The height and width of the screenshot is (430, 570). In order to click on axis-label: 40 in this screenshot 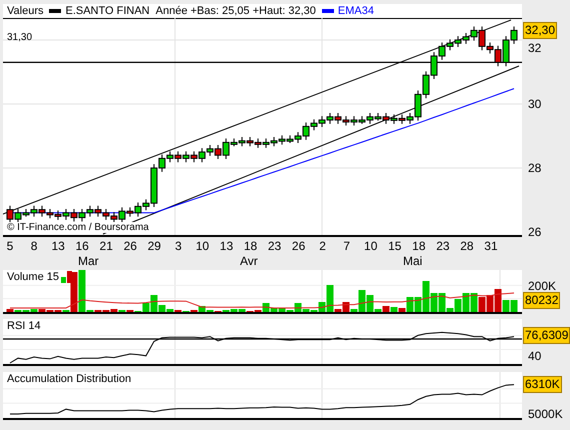, I will do `click(535, 356)`.